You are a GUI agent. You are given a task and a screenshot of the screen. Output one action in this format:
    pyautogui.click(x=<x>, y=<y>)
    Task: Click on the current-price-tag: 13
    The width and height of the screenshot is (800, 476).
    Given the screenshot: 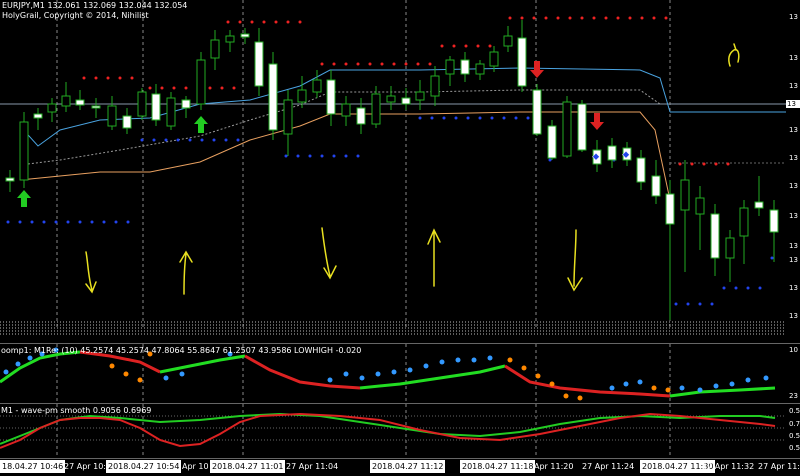 What is the action you would take?
    pyautogui.click(x=793, y=104)
    